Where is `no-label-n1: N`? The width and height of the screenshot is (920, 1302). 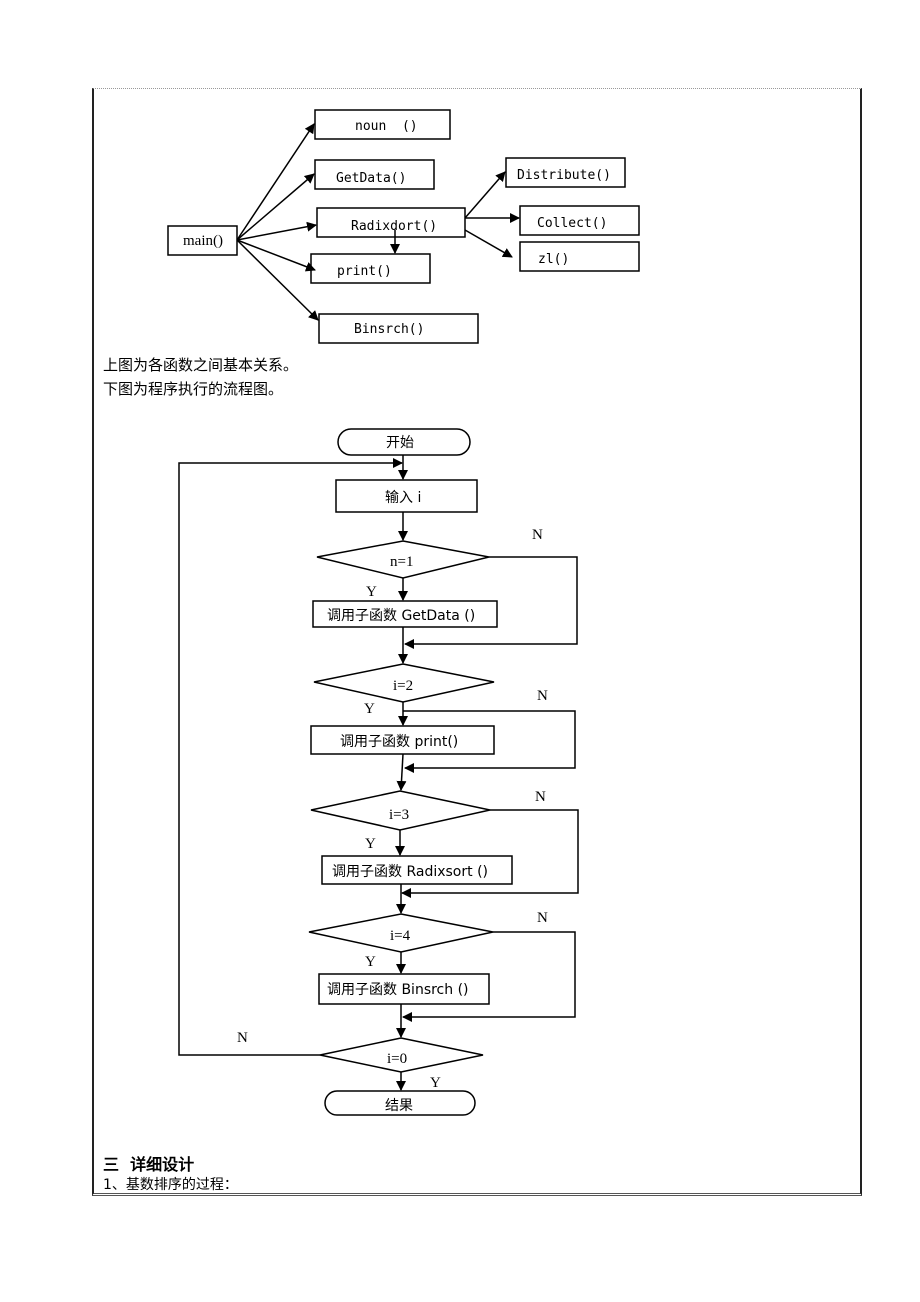 no-label-n1: N is located at coordinates (537, 535).